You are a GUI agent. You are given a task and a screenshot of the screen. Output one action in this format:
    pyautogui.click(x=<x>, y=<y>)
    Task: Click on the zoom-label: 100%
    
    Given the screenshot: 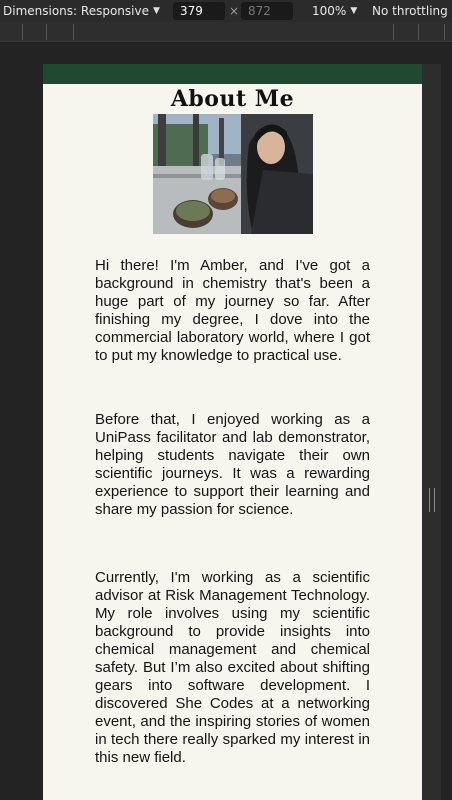 What is the action you would take?
    pyautogui.click(x=329, y=11)
    